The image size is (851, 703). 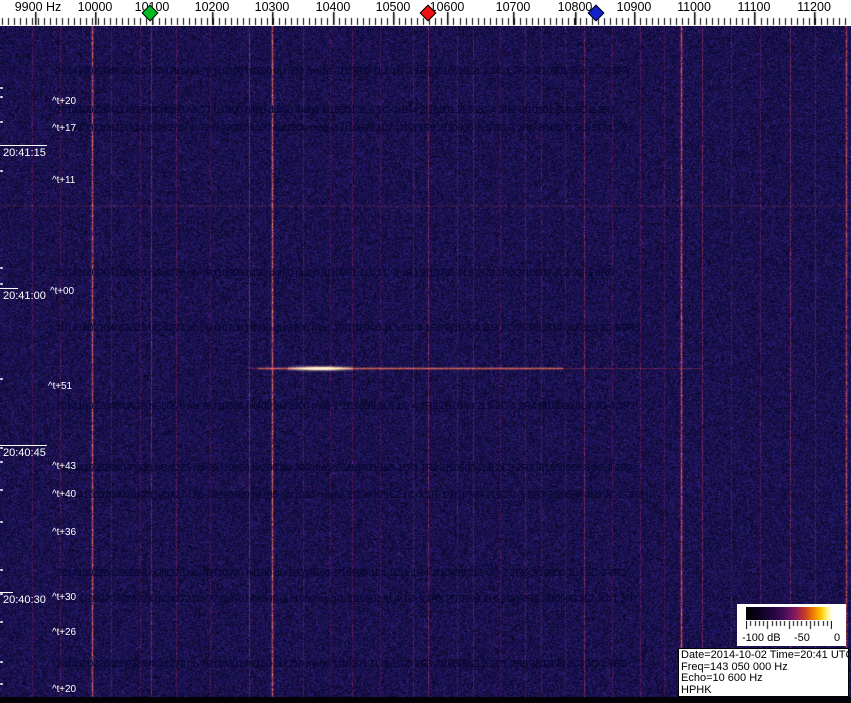 I want to click on info-station: HPHK, so click(x=696, y=689).